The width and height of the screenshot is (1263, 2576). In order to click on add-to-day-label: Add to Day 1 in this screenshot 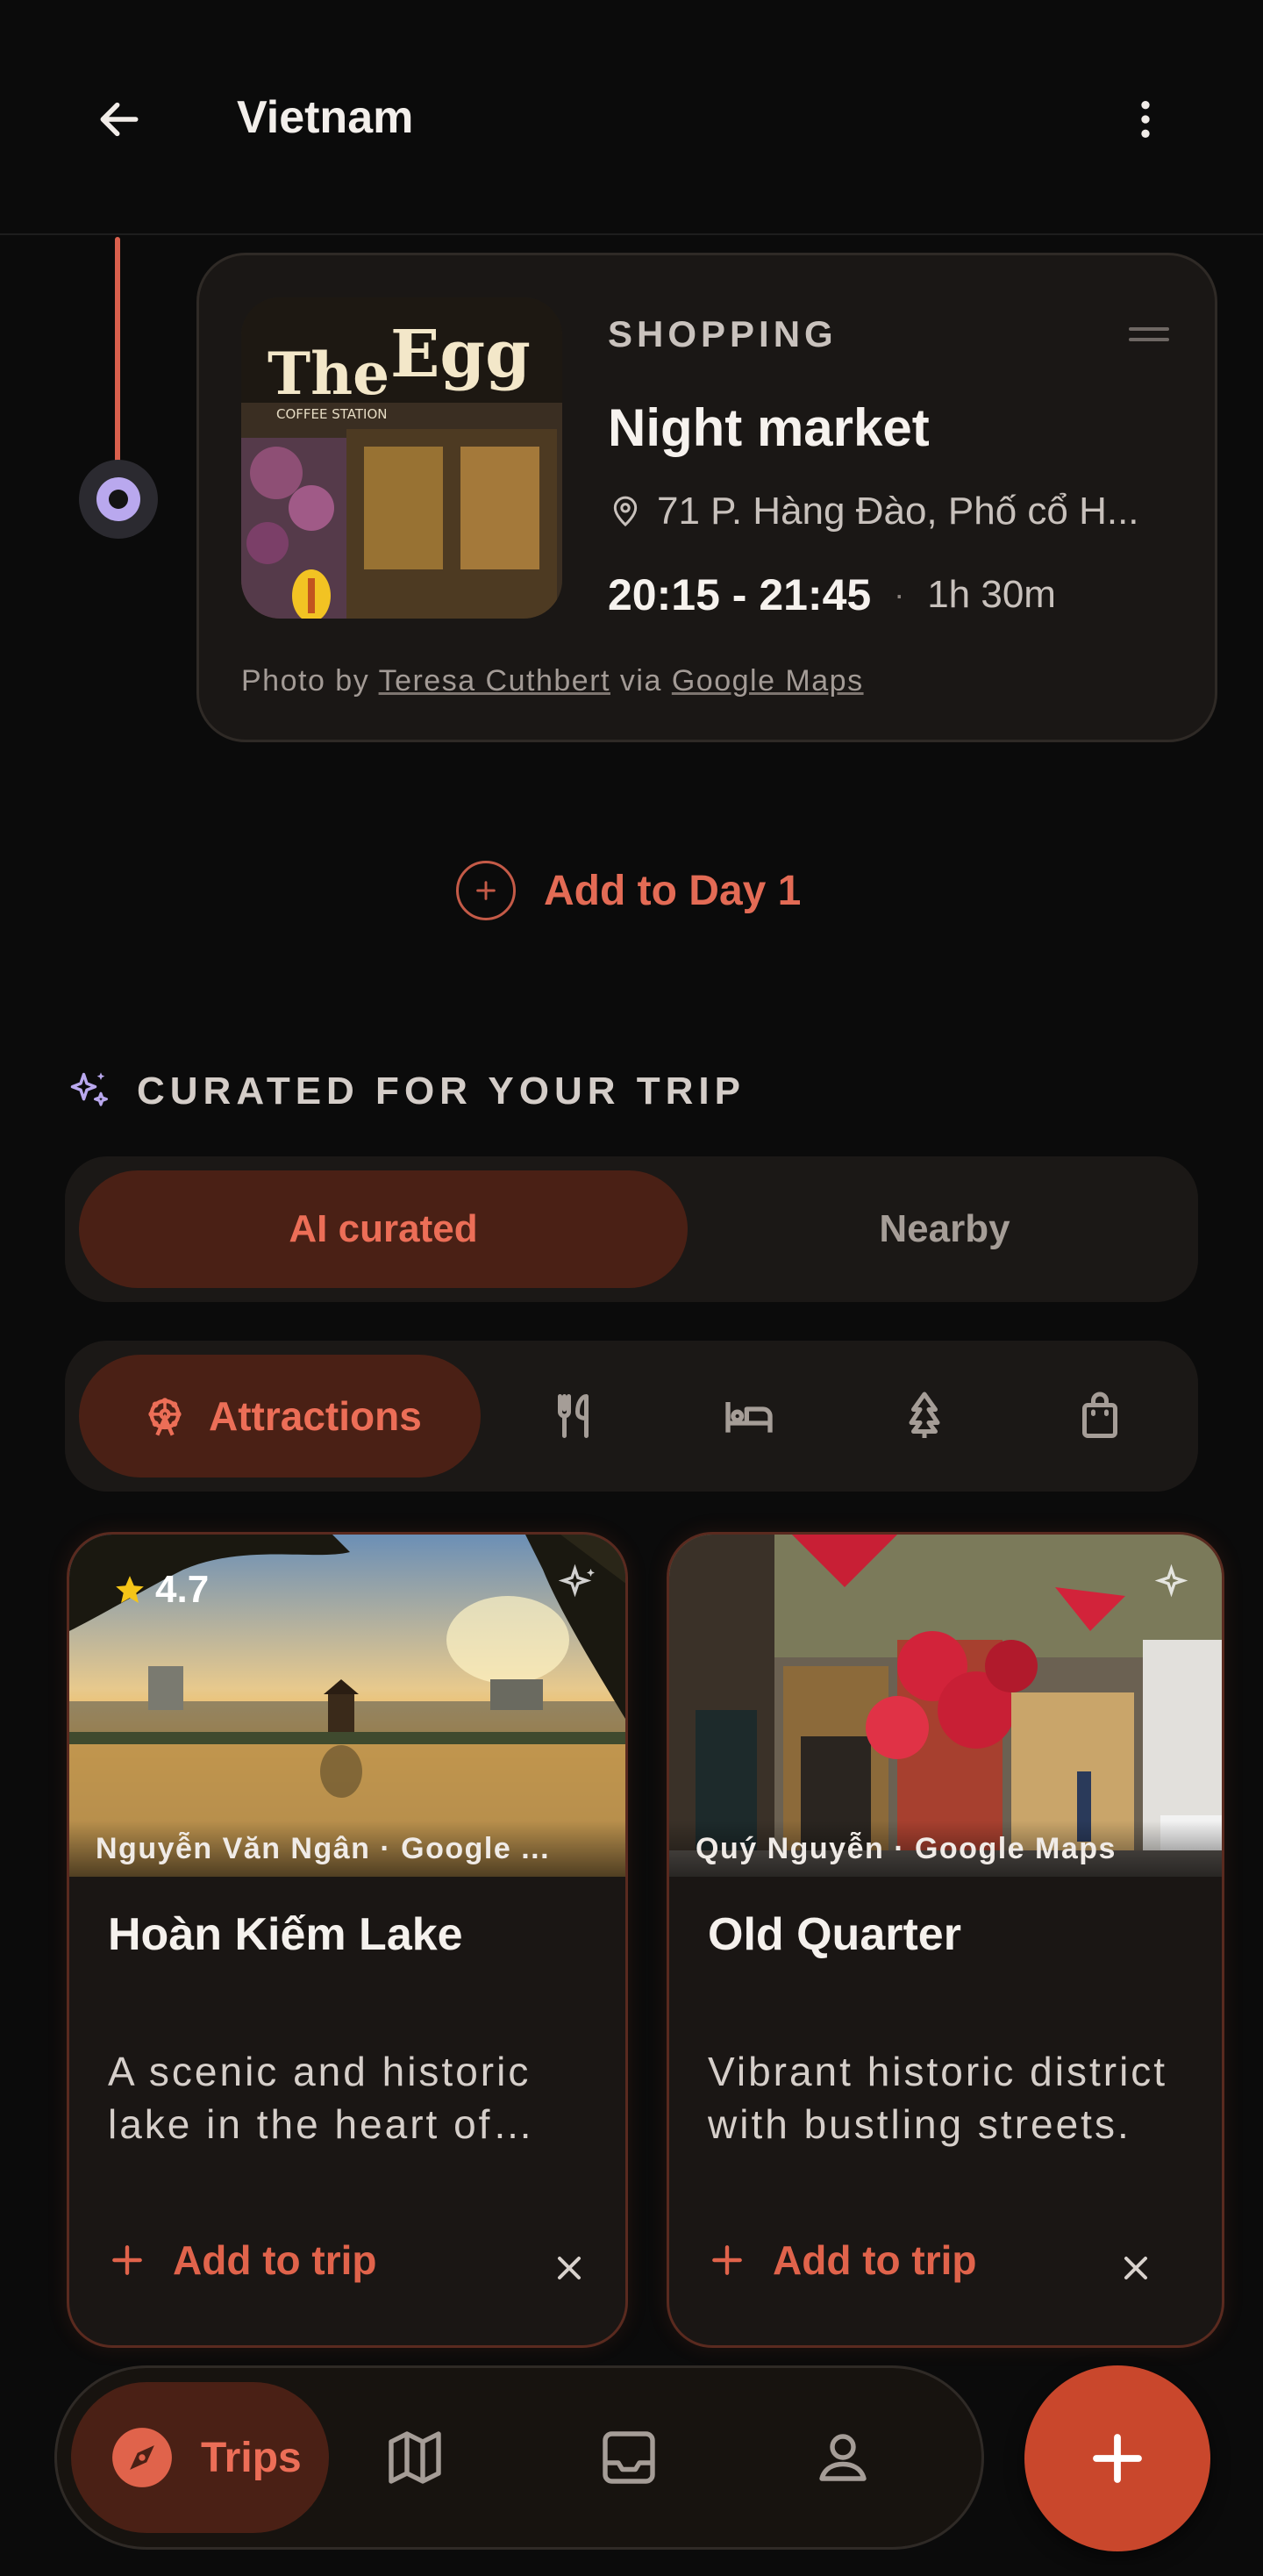, I will do `click(673, 890)`.